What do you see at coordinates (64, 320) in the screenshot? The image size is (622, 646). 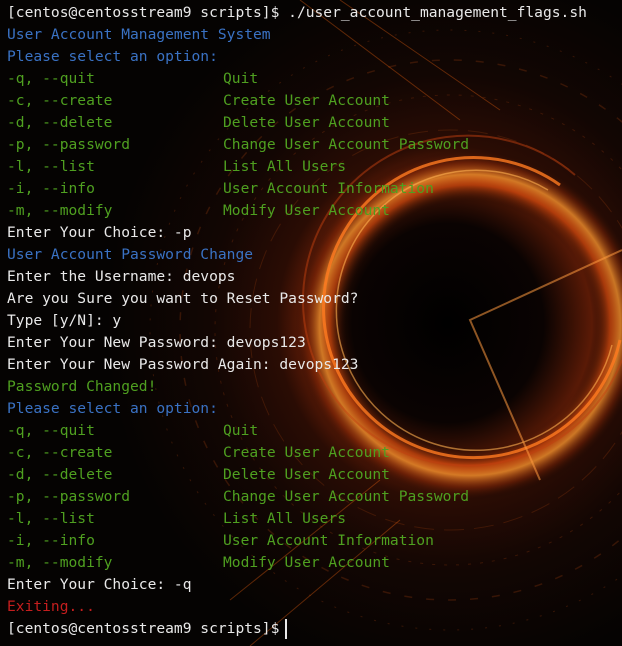 I see `confirm-yn-input: Type [y/N]: y` at bounding box center [64, 320].